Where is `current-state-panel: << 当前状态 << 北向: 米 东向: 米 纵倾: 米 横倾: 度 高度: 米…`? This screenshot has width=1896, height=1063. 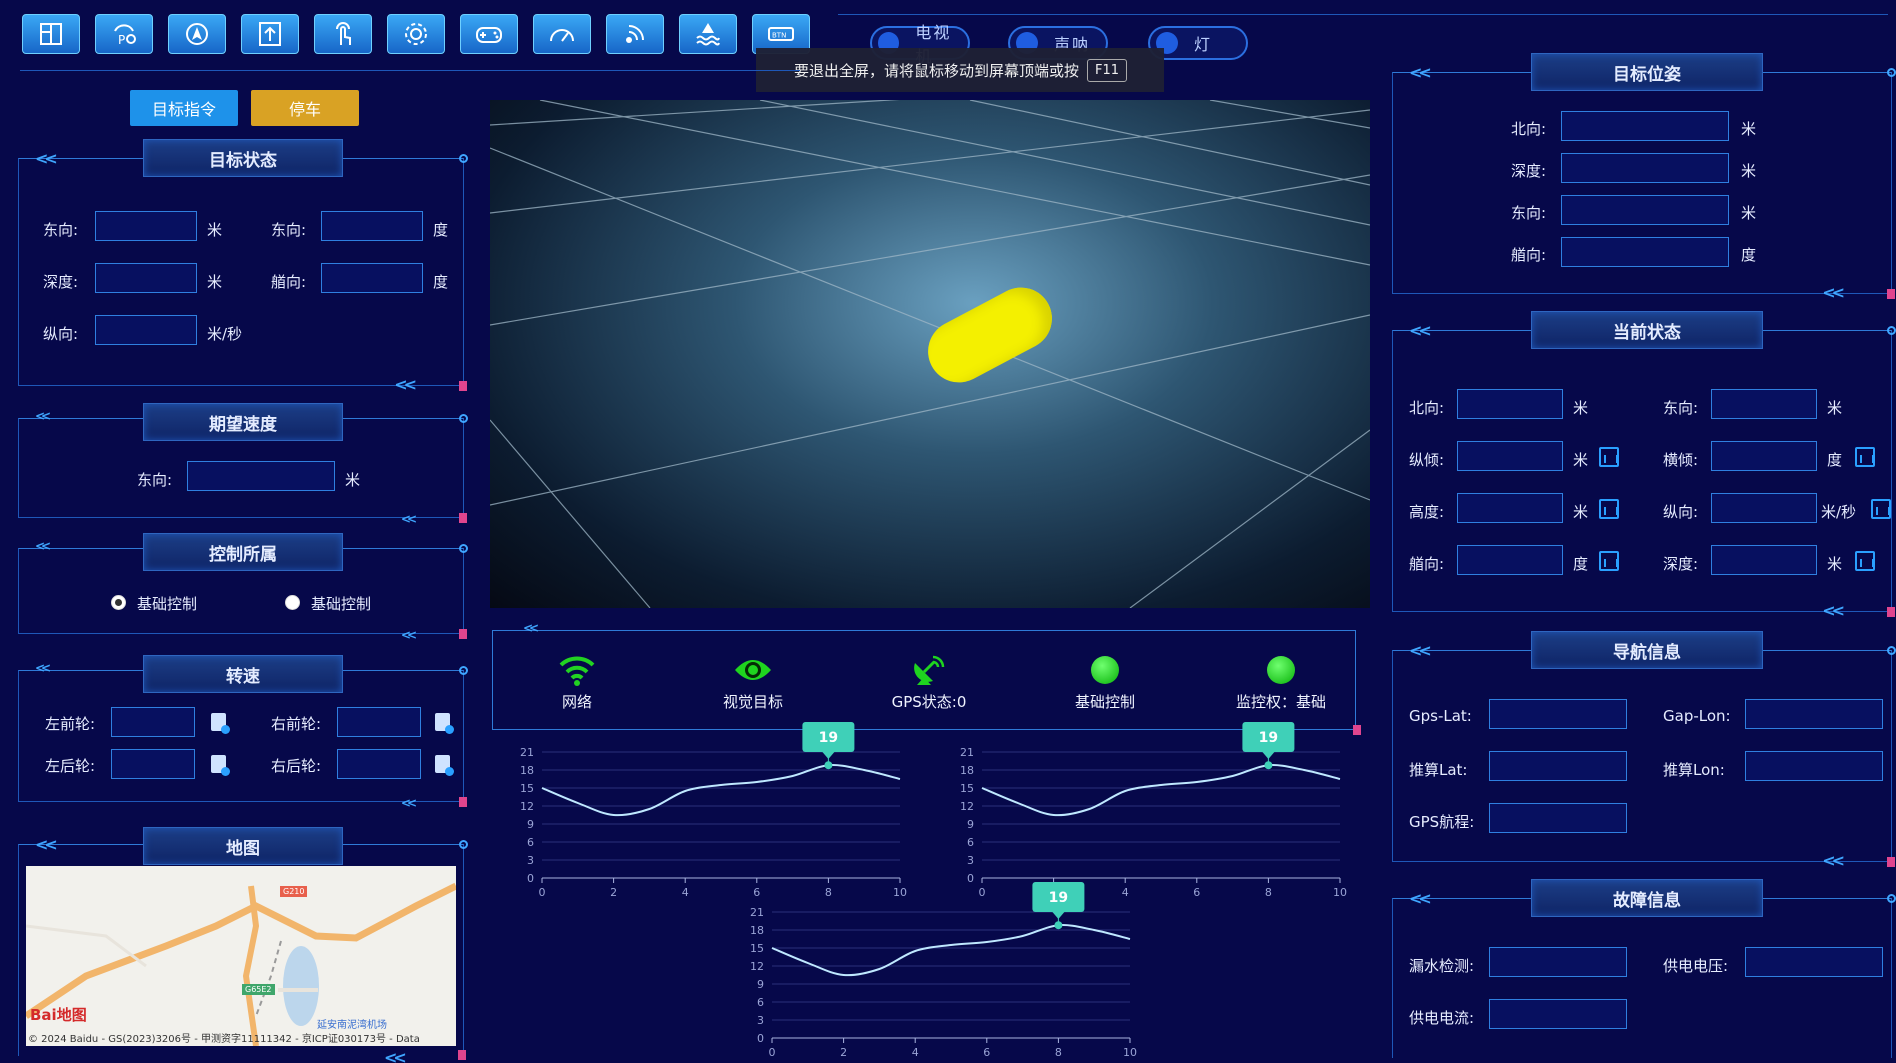 current-state-panel: << 当前状态 << 北向: 米 东向: 米 纵倾: 米 横倾: 度 高度: 米… is located at coordinates (1644, 465).